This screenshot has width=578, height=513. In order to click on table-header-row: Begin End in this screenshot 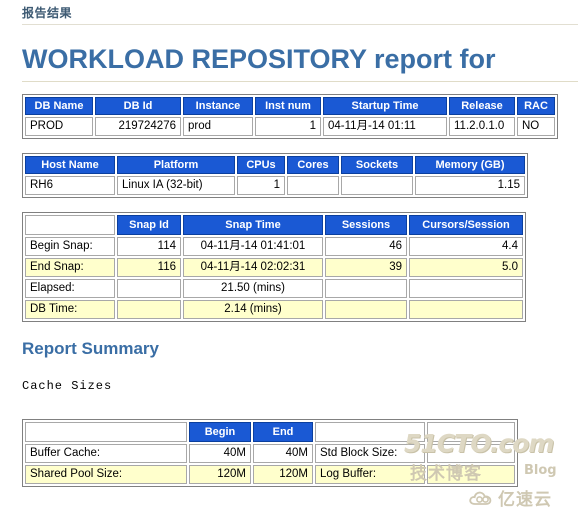, I will do `click(270, 432)`.